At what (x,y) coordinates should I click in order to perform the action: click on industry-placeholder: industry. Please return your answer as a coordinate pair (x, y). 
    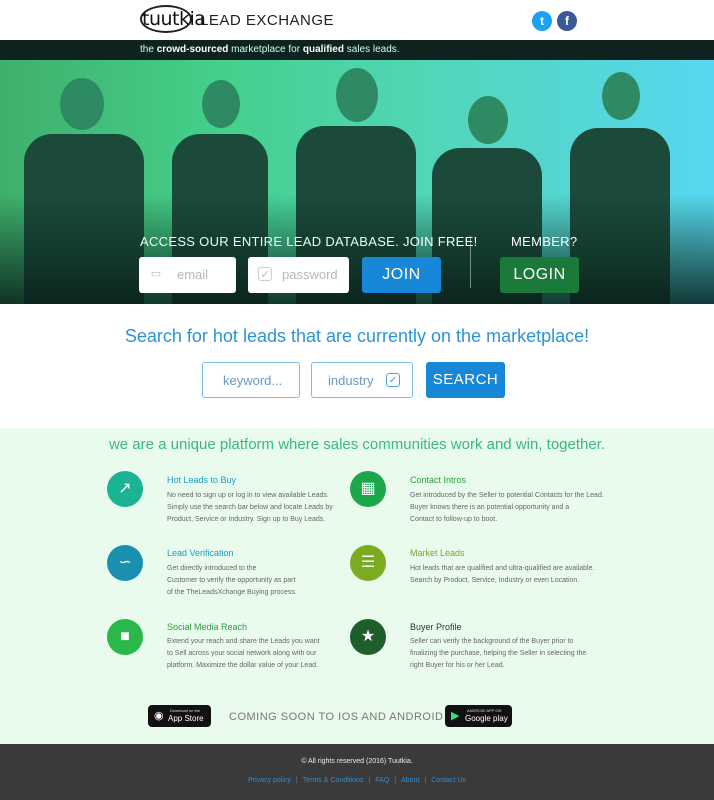
    Looking at the image, I should click on (351, 380).